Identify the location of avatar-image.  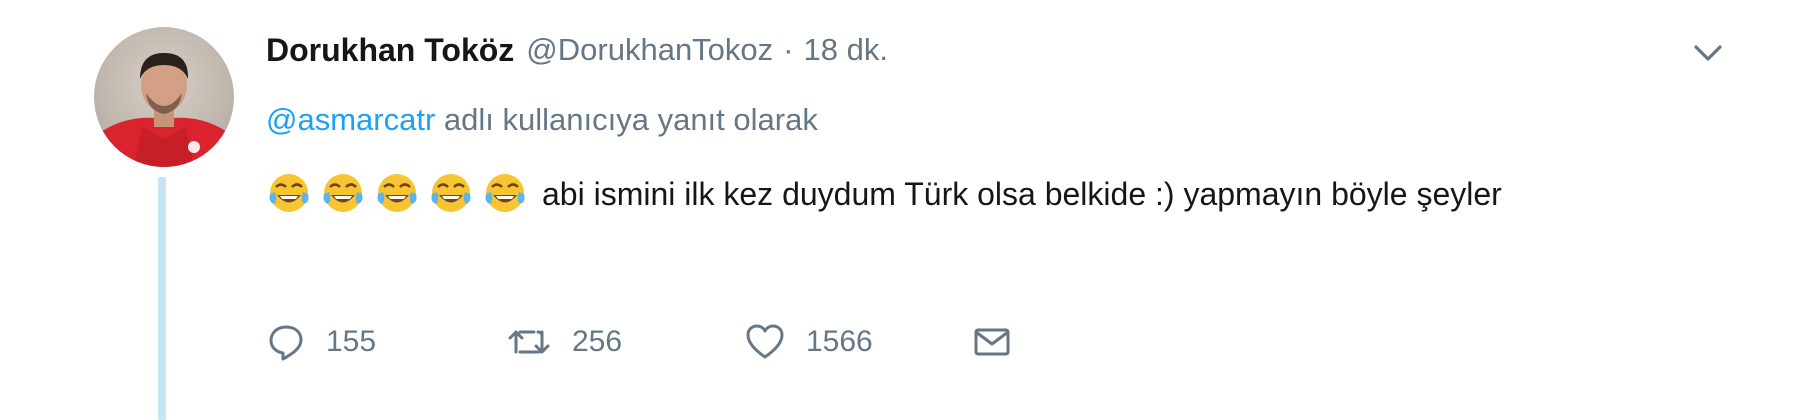
(164, 110).